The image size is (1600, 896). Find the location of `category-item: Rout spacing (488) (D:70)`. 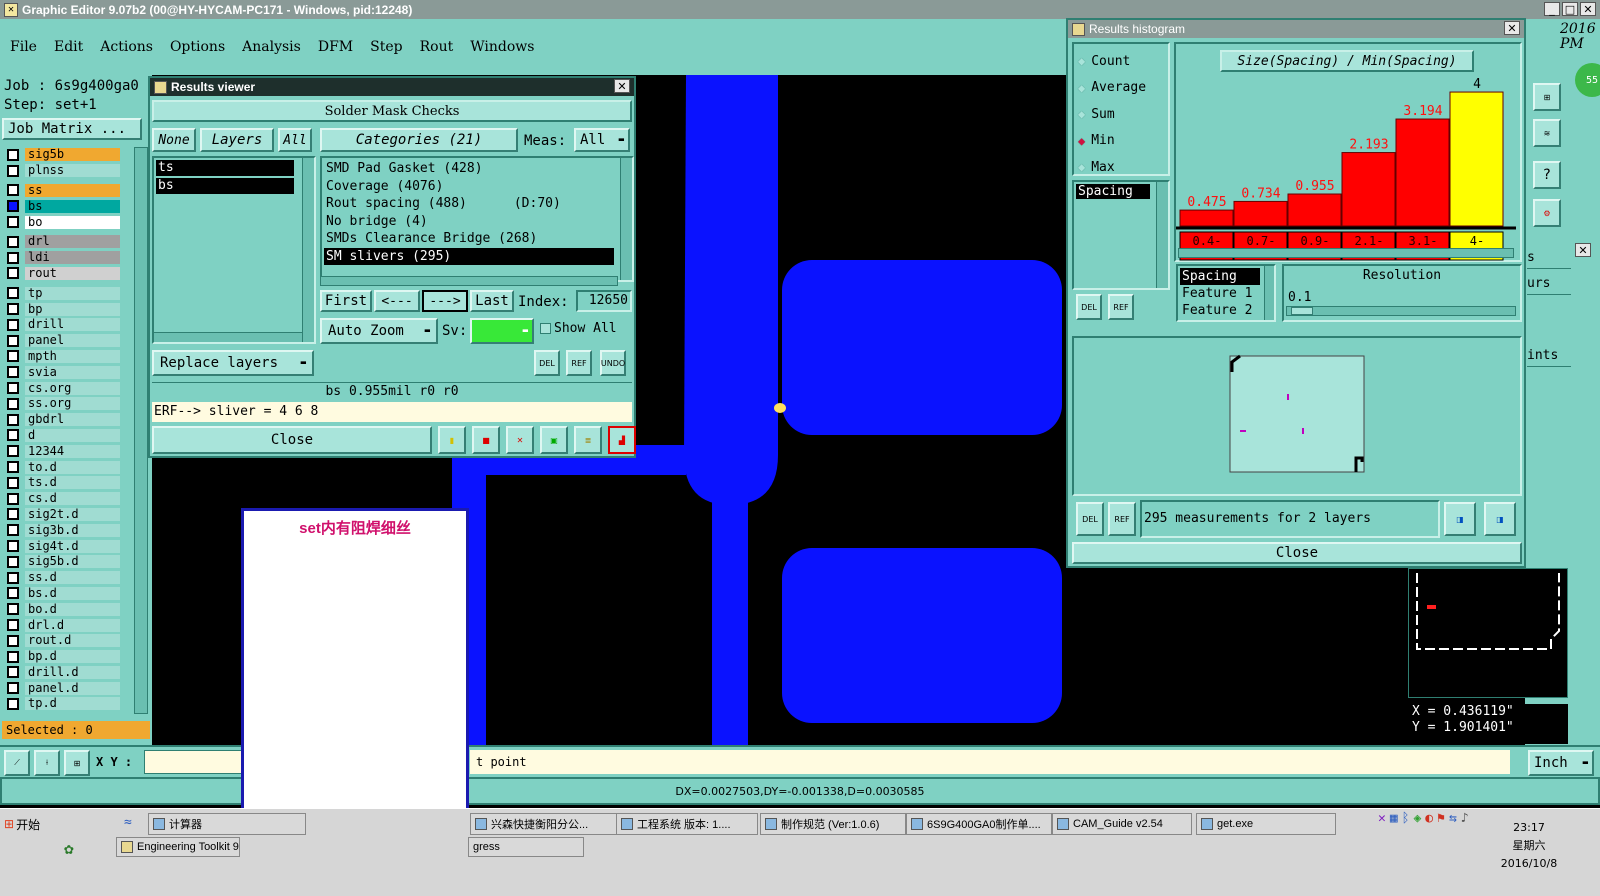

category-item: Rout spacing (488) (D:70) is located at coordinates (469, 204).